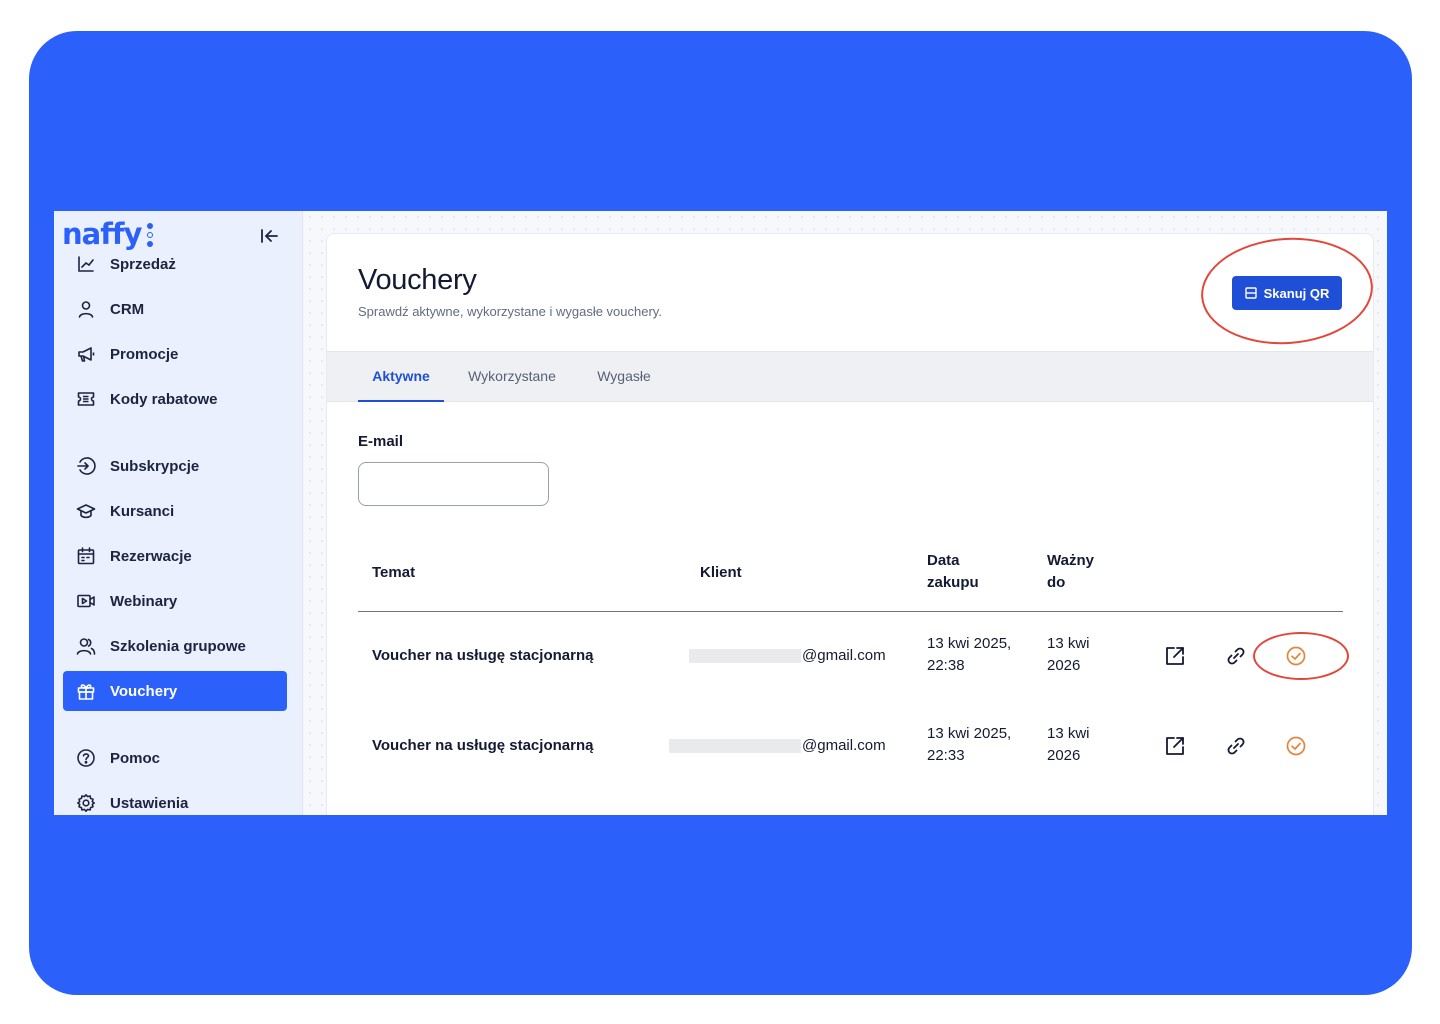 Image resolution: width=1440 pixels, height=1024 pixels. I want to click on sidebar-item-ustawienia: Ustawienia, so click(175, 799).